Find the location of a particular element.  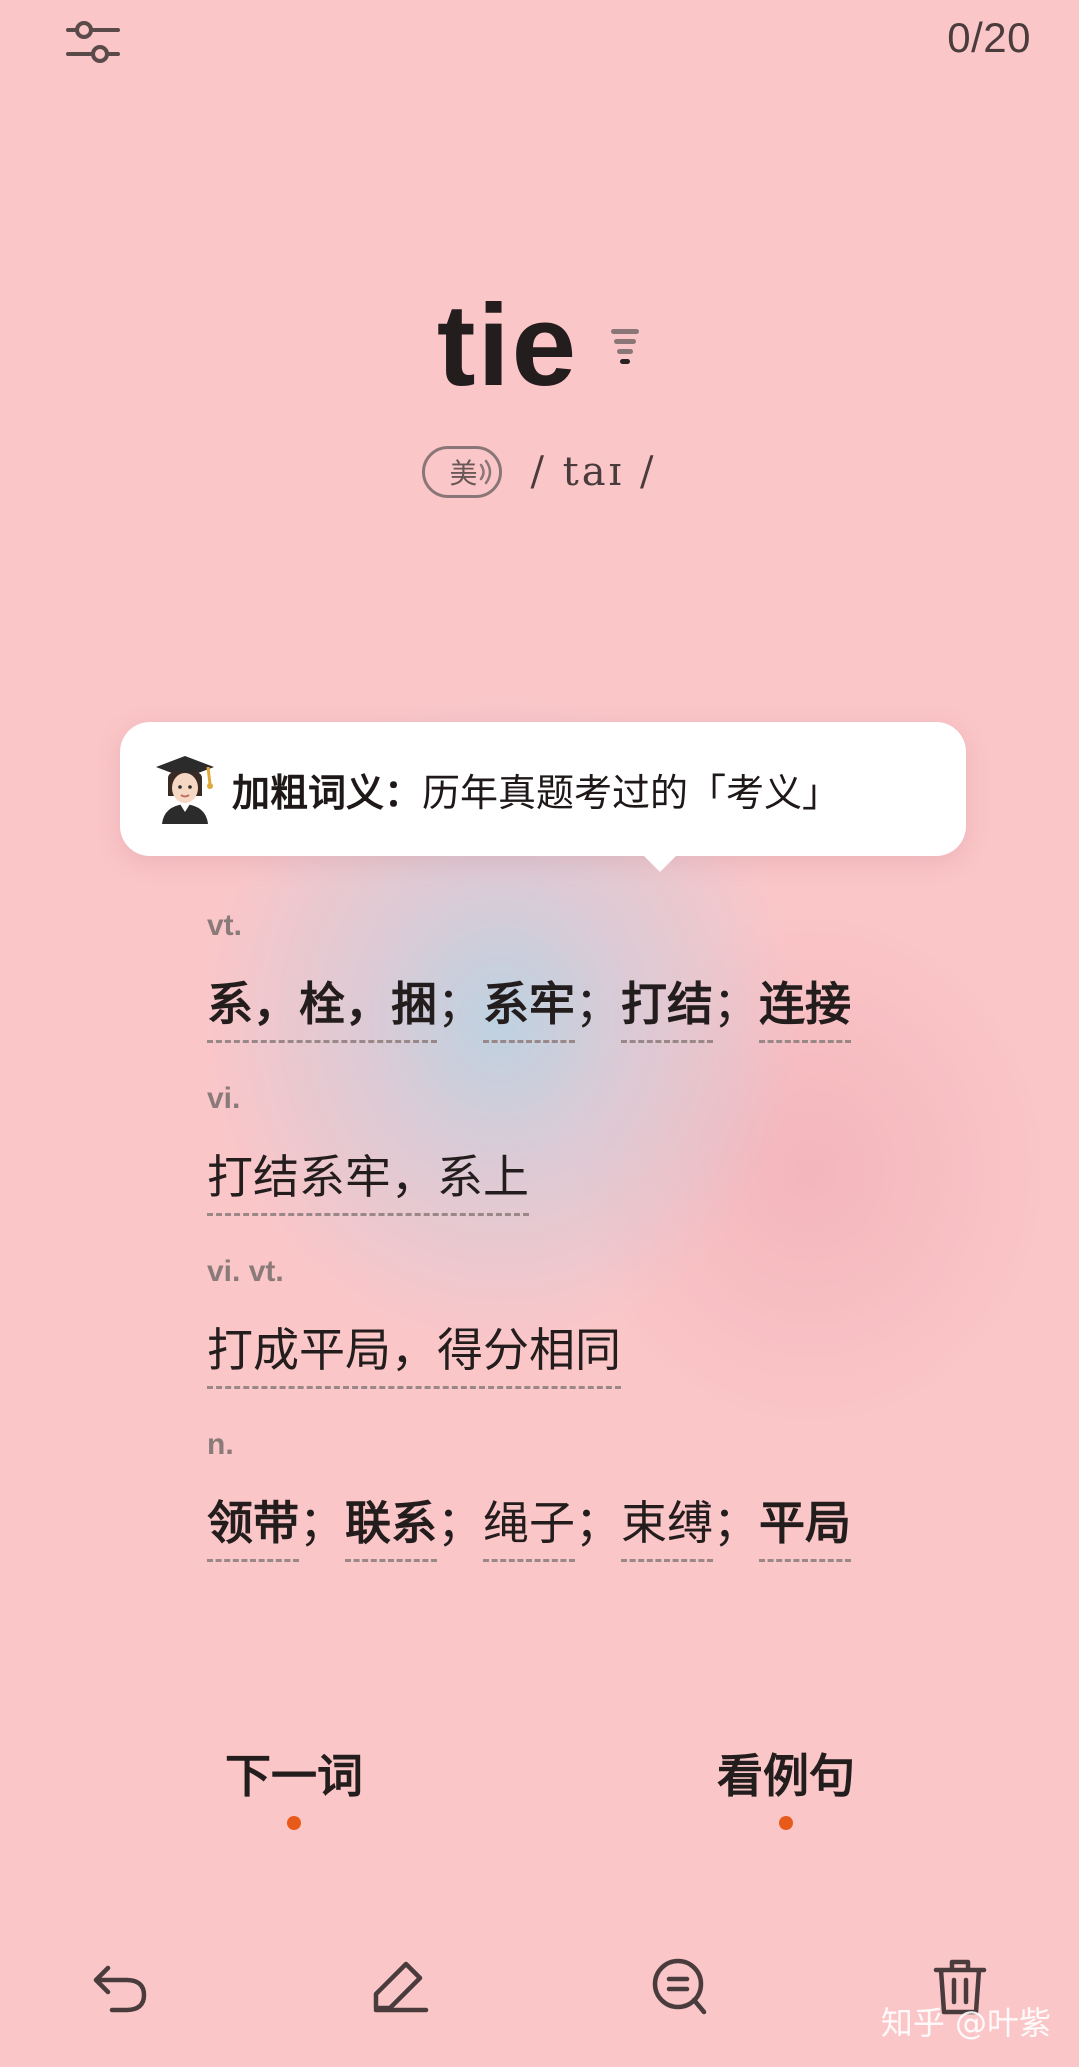

meaning-line: 系，栓，捆；系牢；打结；连接 is located at coordinates (529, 1008).